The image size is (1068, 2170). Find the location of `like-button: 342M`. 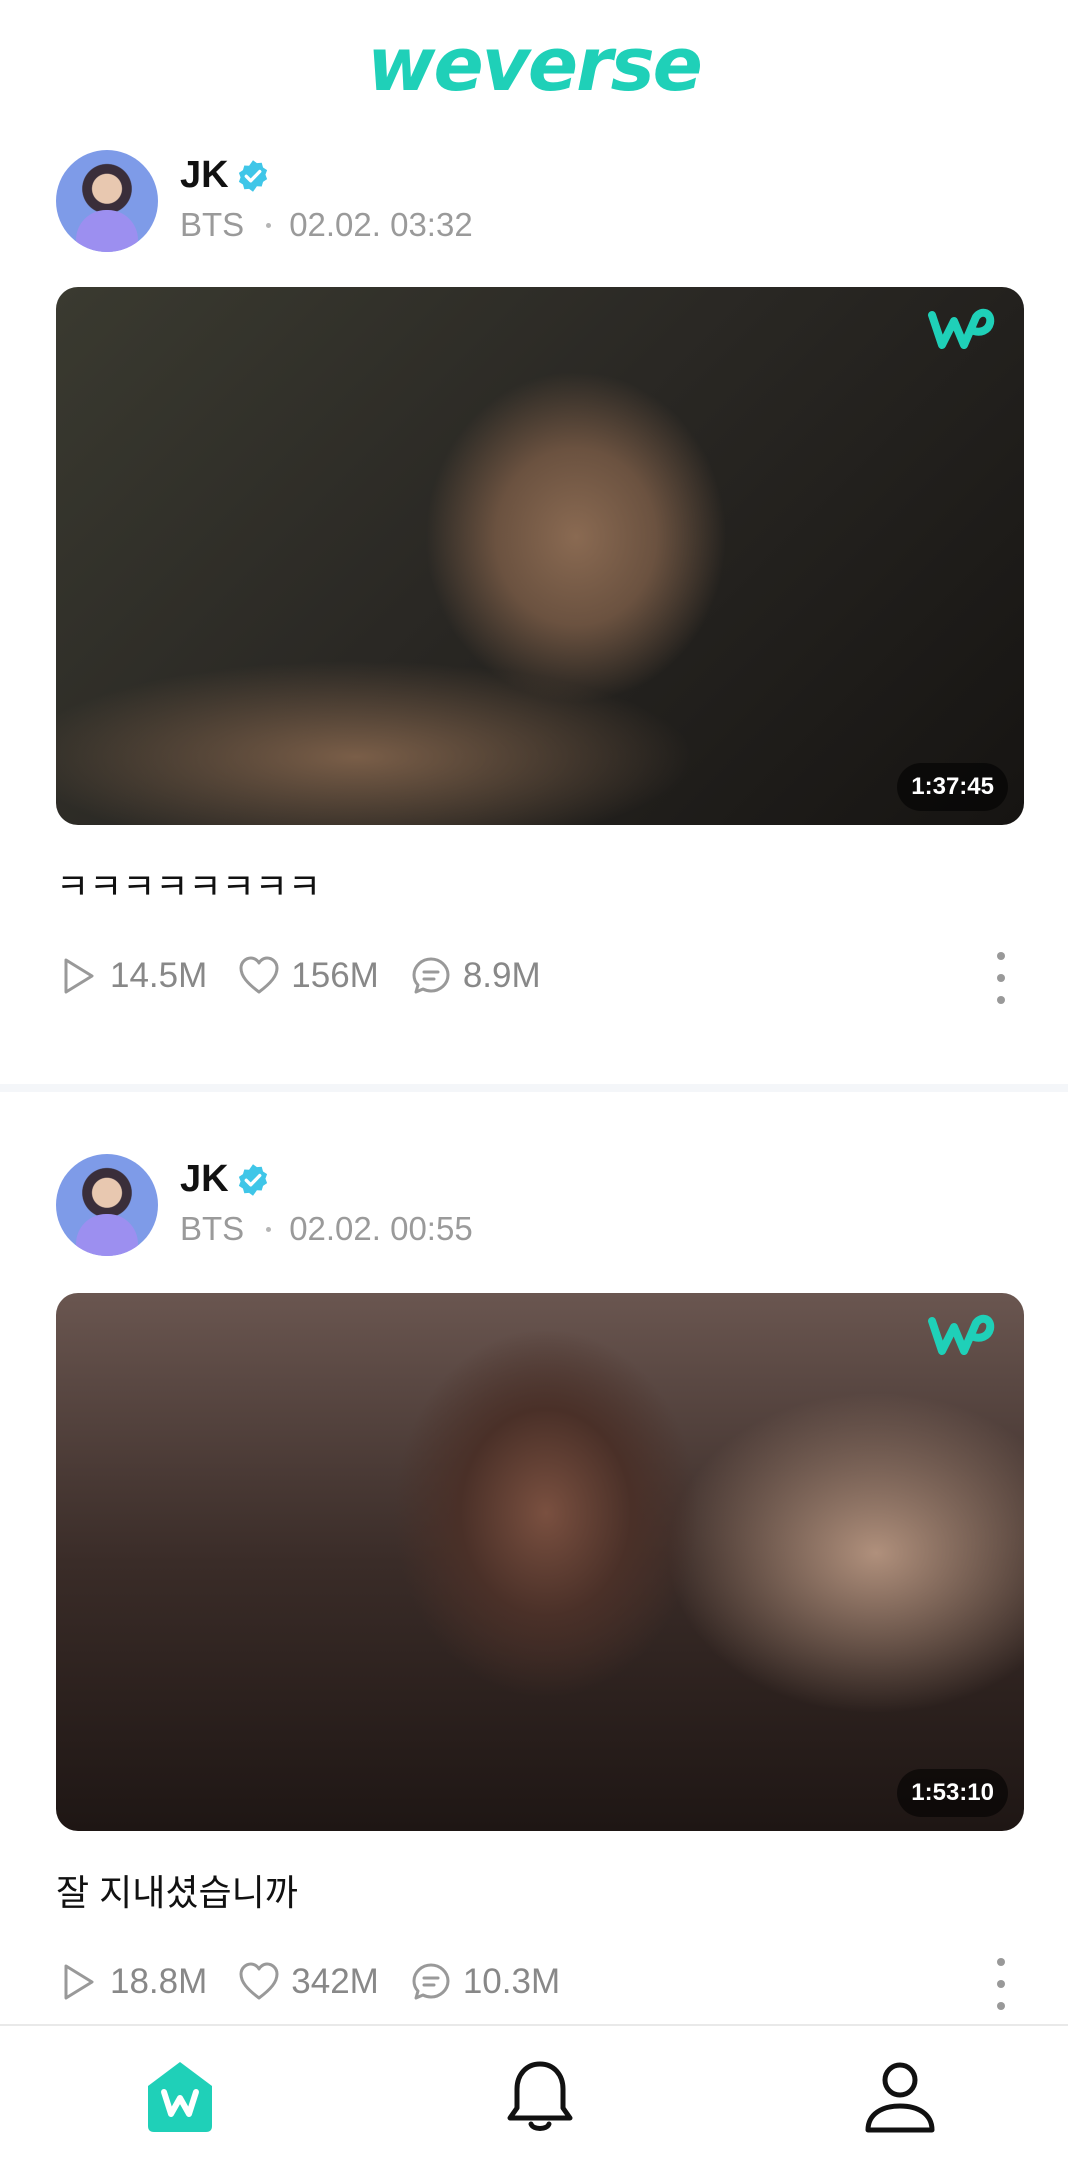

like-button: 342M is located at coordinates (308, 1982).